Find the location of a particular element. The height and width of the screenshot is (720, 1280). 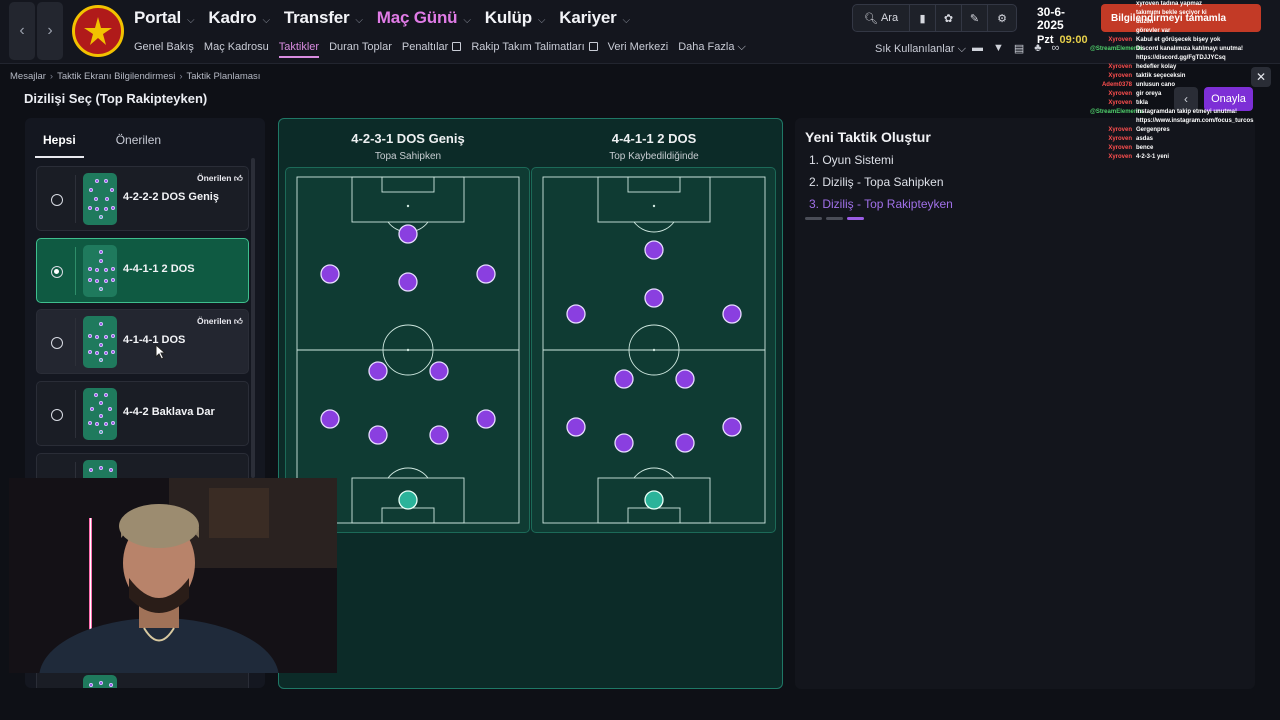

date-time: 30-6-2025 Pzt 09:00 is located at coordinates (1061, 25).